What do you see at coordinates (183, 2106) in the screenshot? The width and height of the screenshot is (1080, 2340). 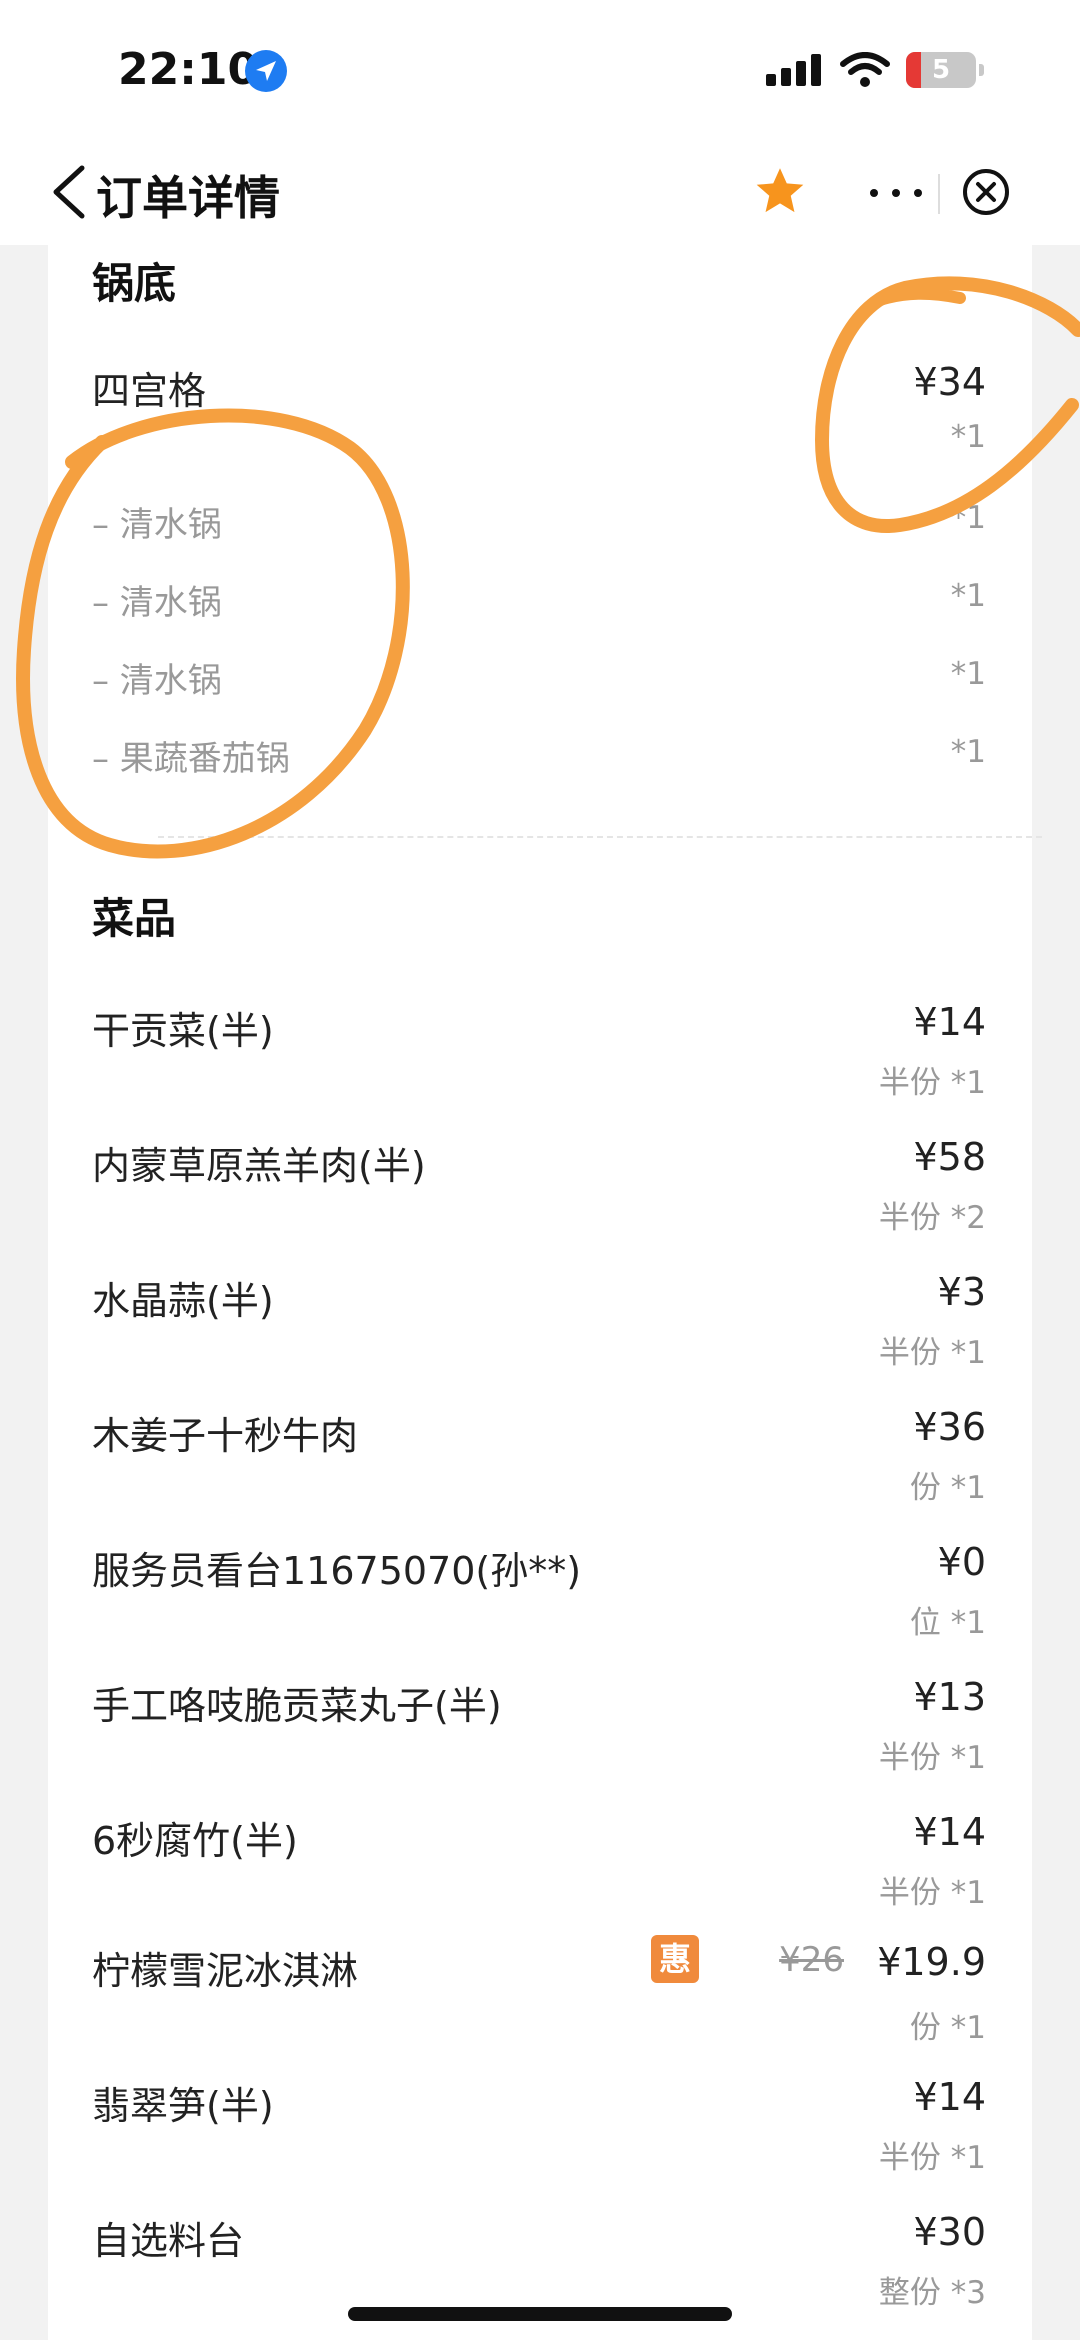 I see `dish-name: 翡翠笋(半)` at bounding box center [183, 2106].